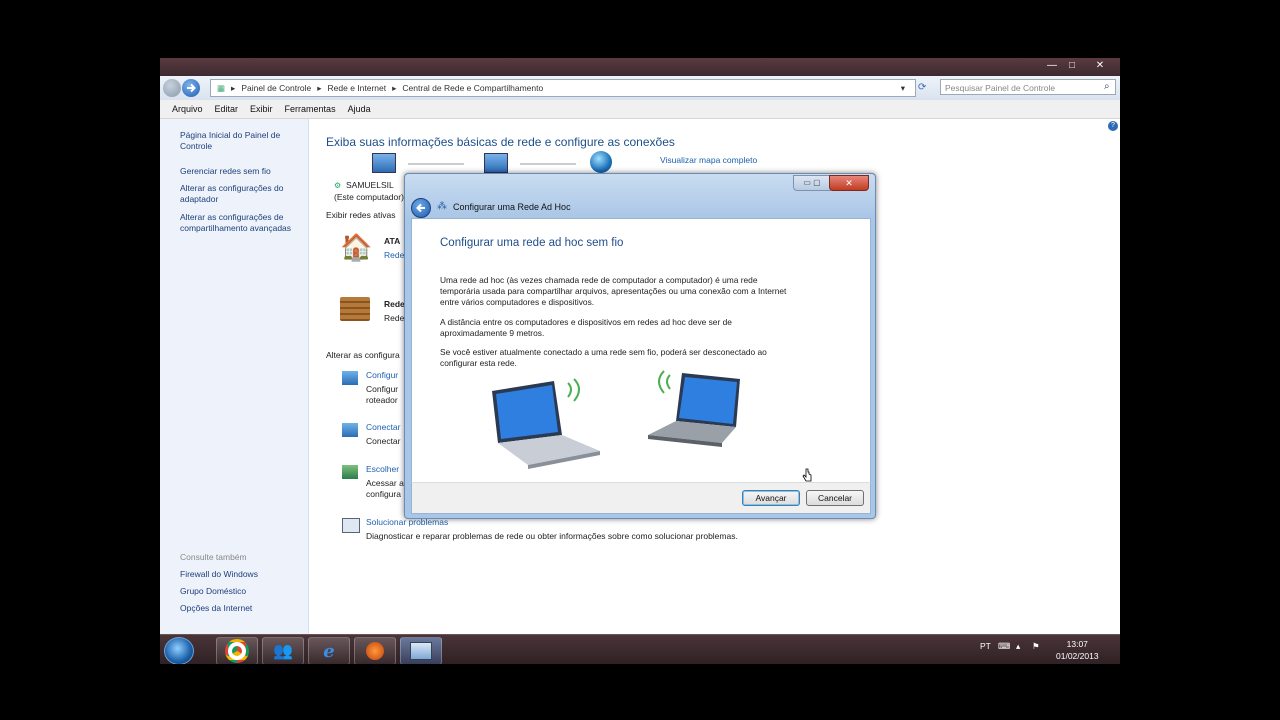 This screenshot has width=1280, height=720. What do you see at coordinates (640, 109) in the screenshot?
I see `menu-bar: Arquivo Editar Exibir Ferramentas Ajuda` at bounding box center [640, 109].